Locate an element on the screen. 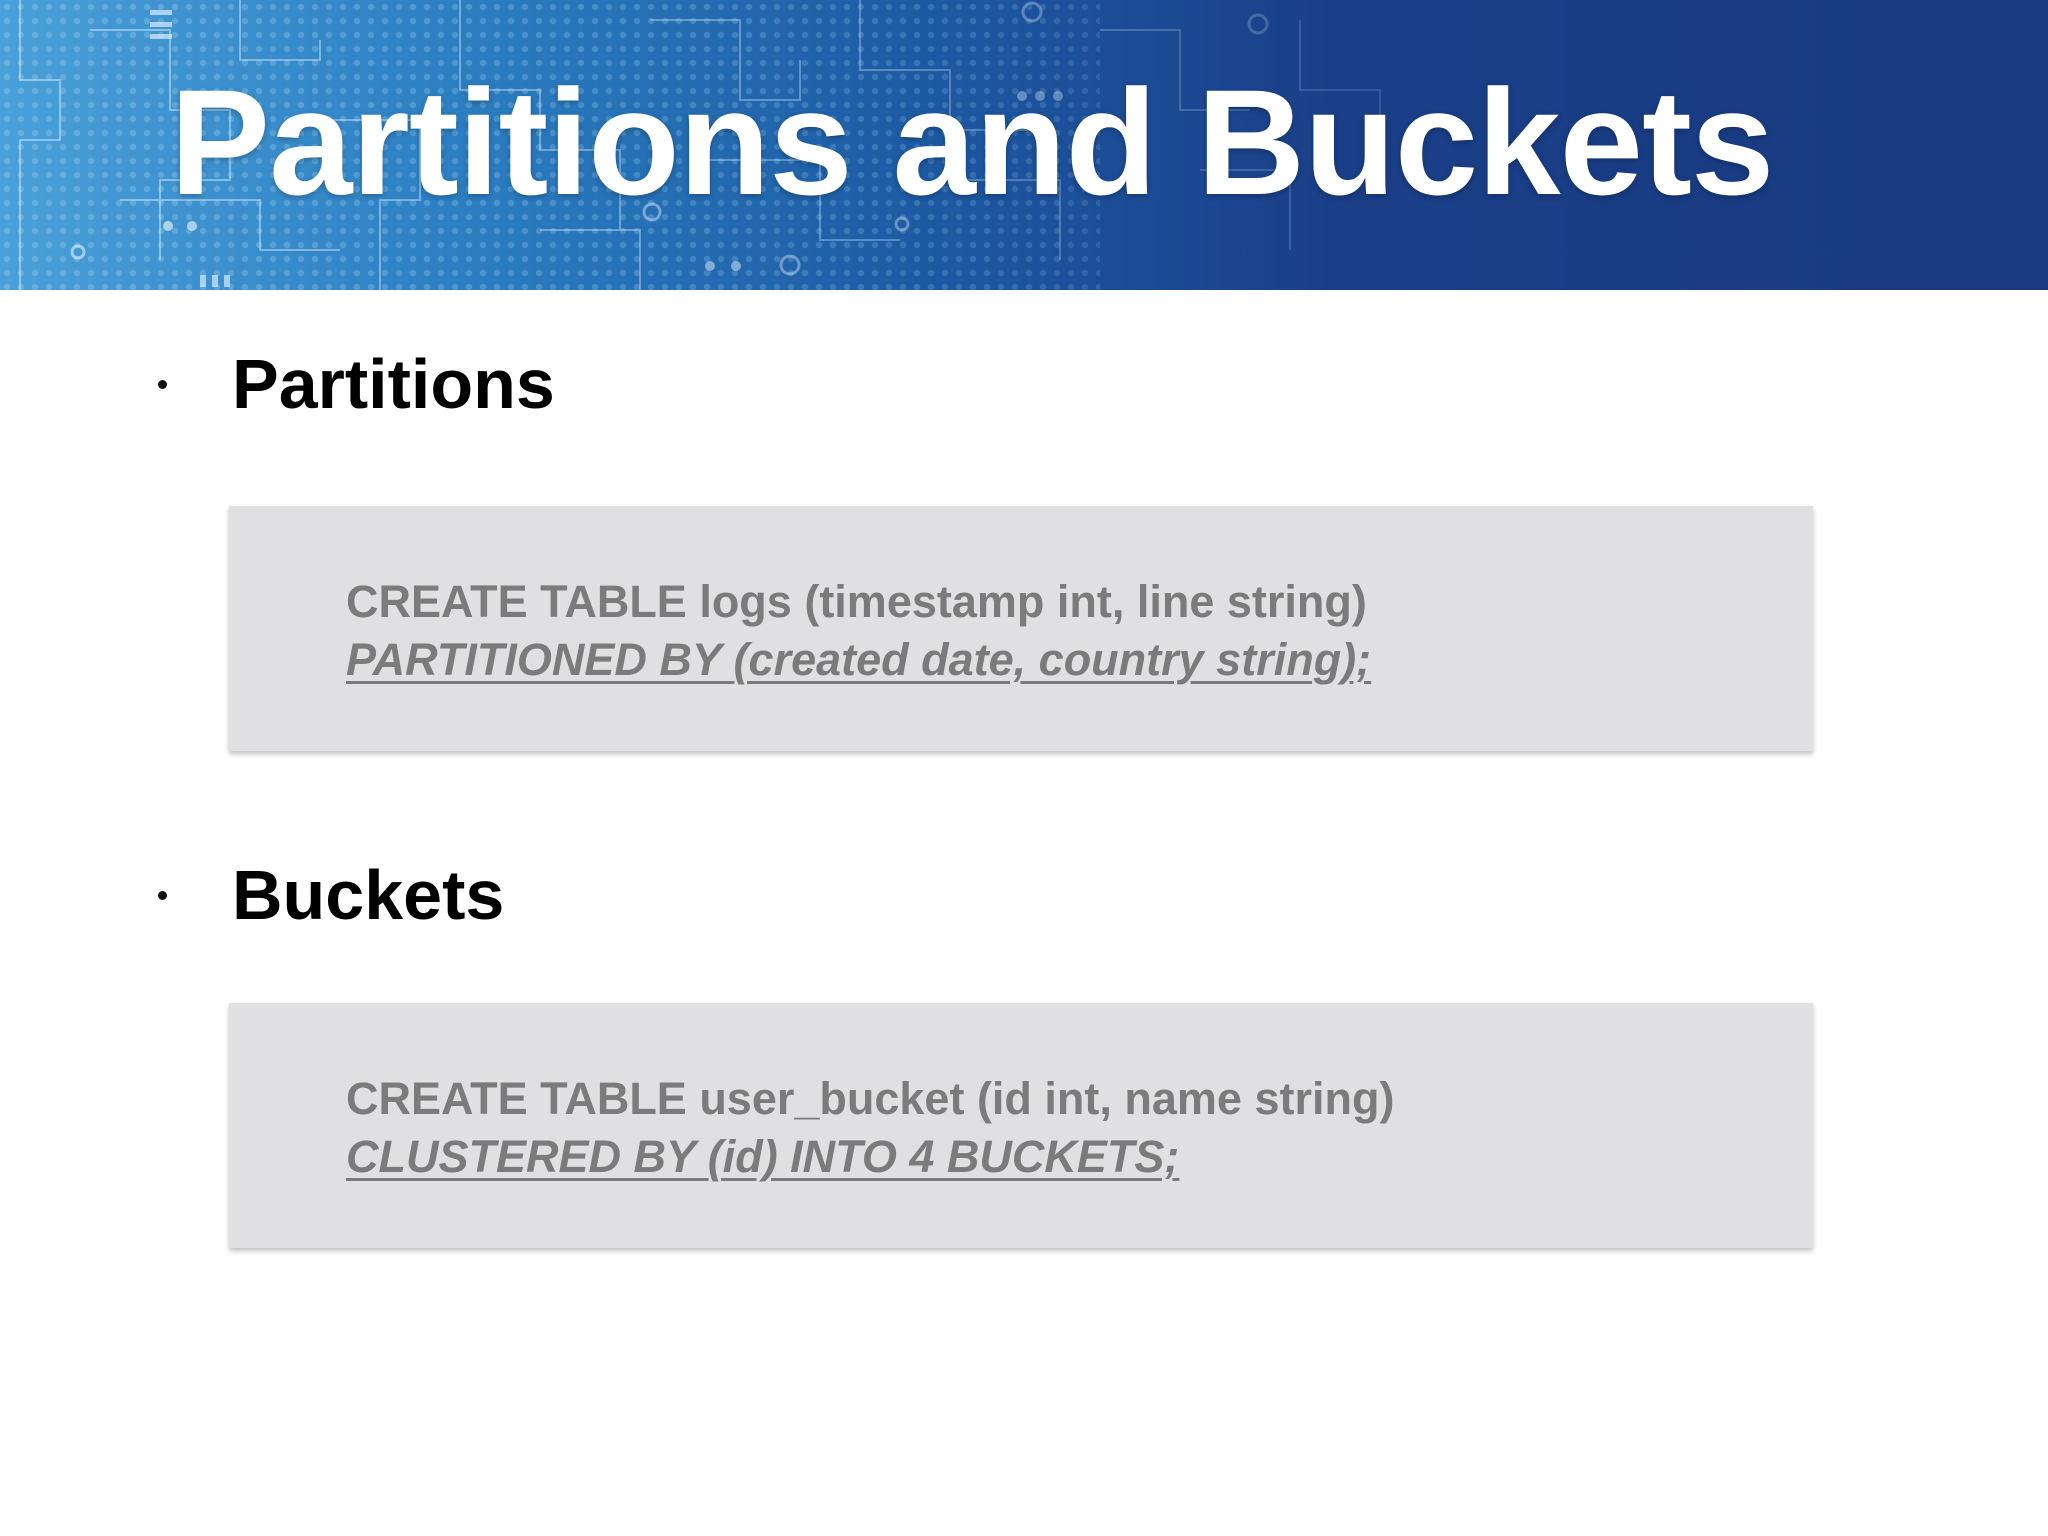  section-heading-partitions: Partitions is located at coordinates (393, 384).